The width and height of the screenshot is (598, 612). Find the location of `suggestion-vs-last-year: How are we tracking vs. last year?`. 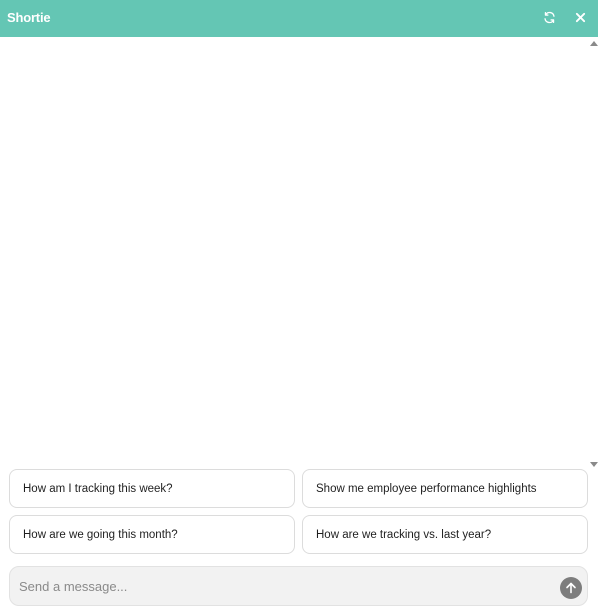

suggestion-vs-last-year: How are we tracking vs. last year? is located at coordinates (445, 534).